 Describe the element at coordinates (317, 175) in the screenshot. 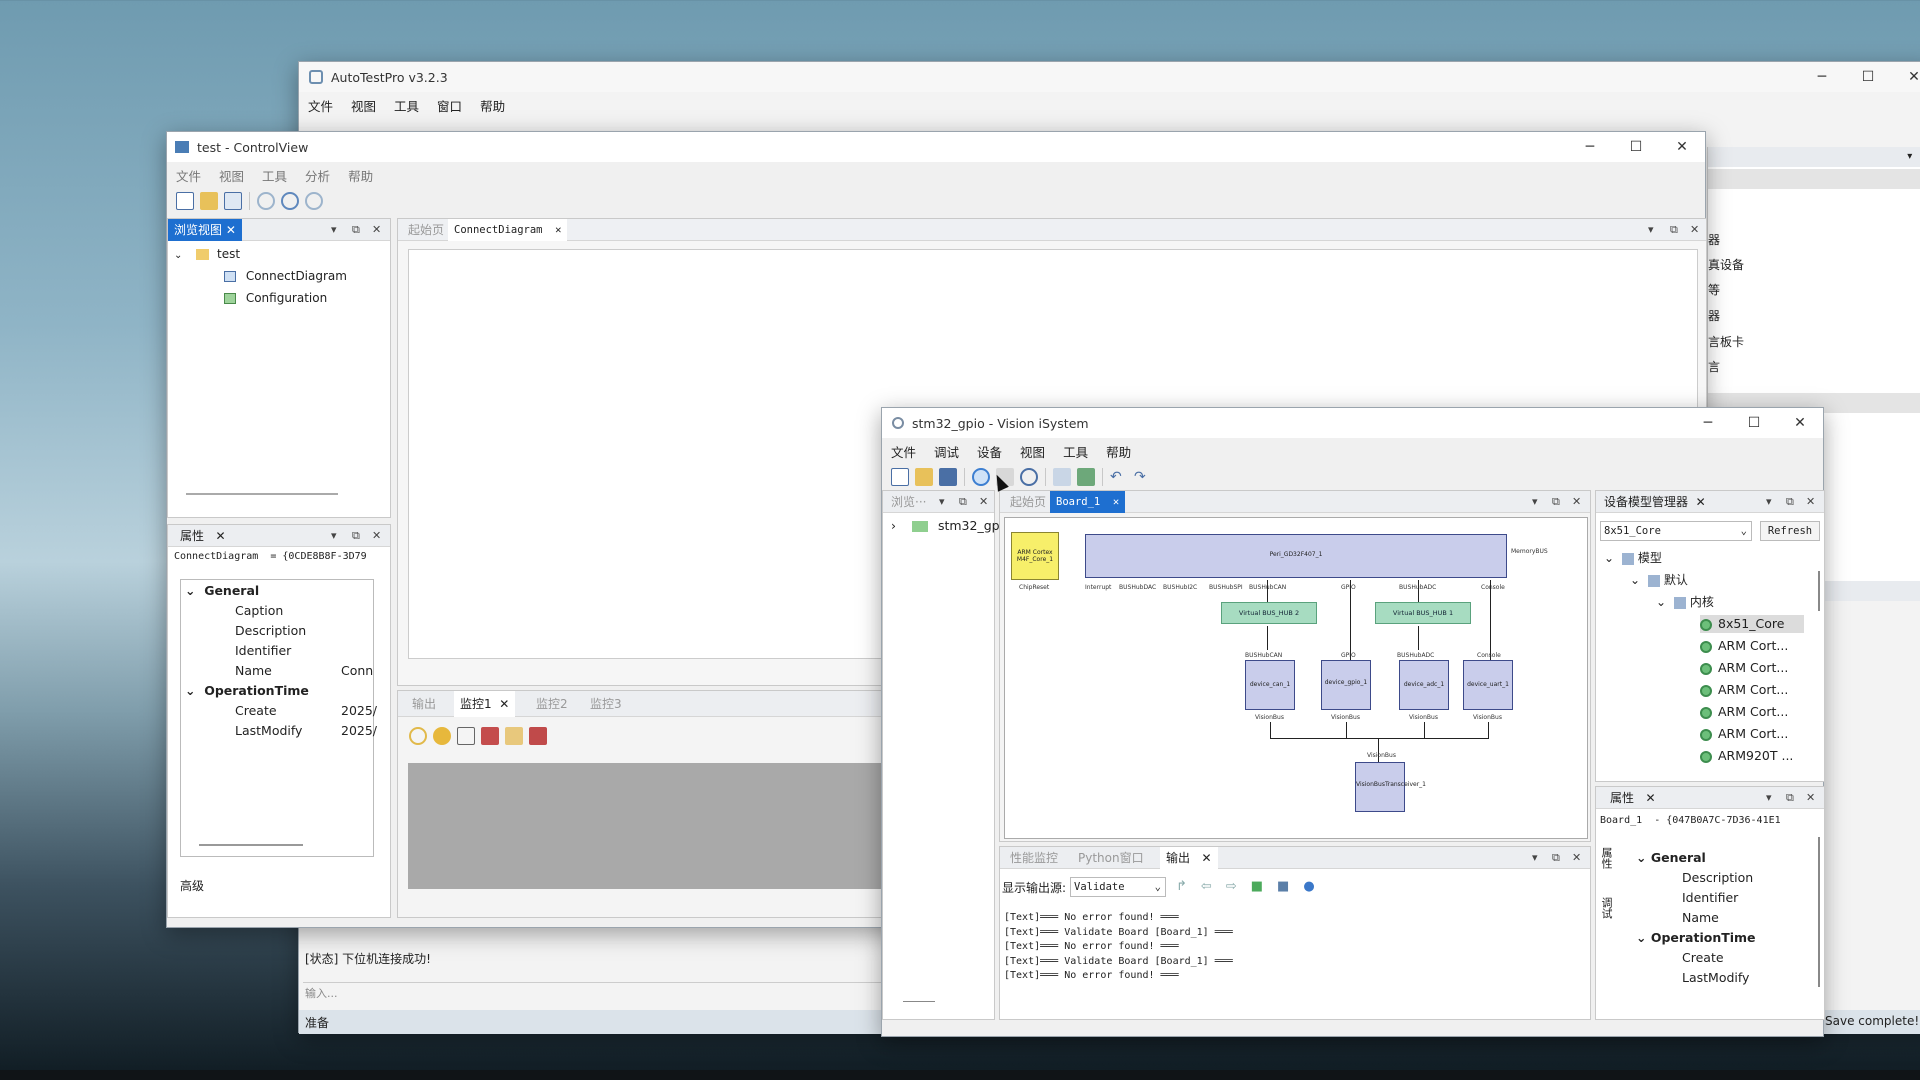

I see `menu-analyze: 分析` at that location.